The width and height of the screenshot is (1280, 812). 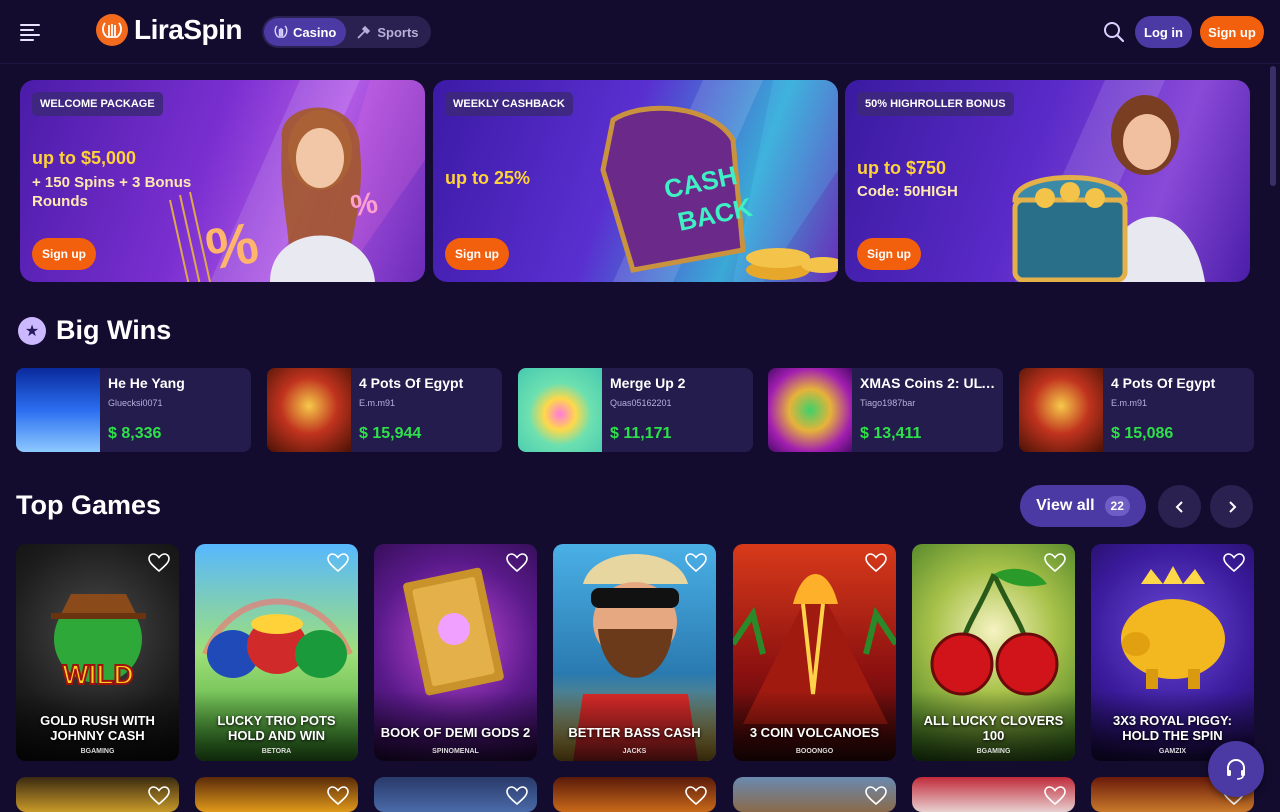 What do you see at coordinates (814, 732) in the screenshot?
I see `game-title: 3 COIN VOLCANOES` at bounding box center [814, 732].